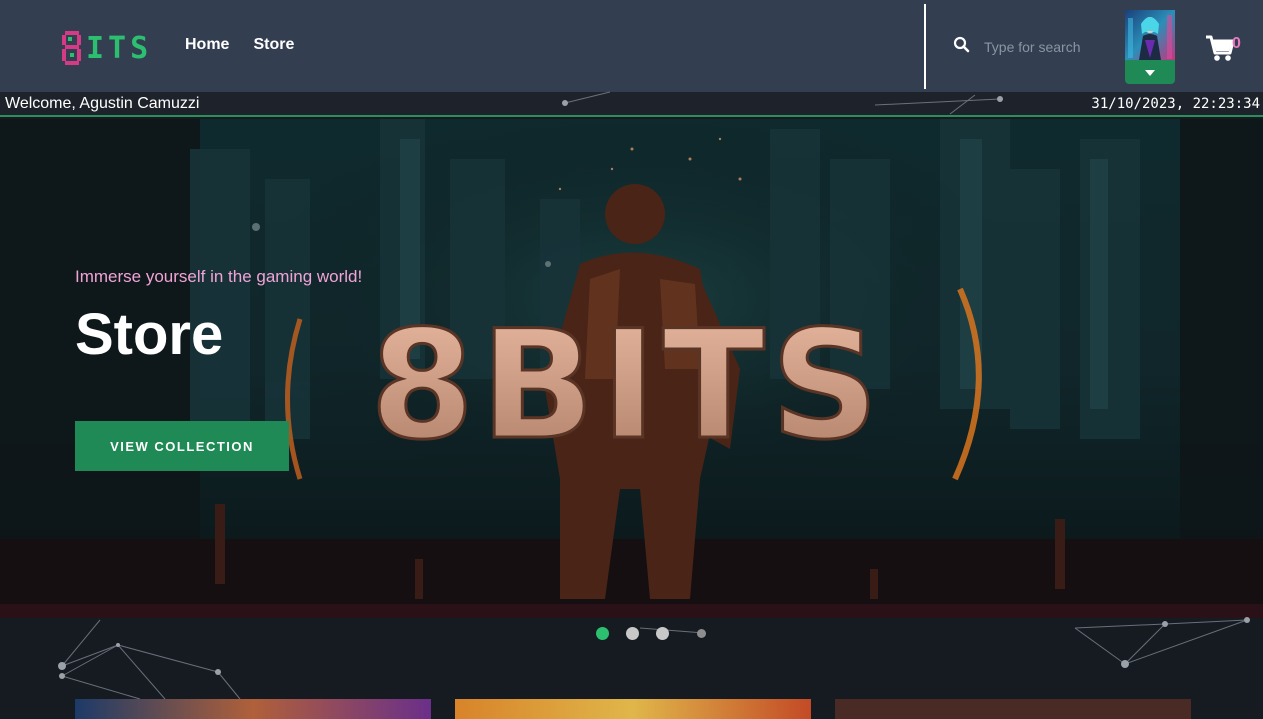  I want to click on nav-link-home: Home, so click(207, 45).